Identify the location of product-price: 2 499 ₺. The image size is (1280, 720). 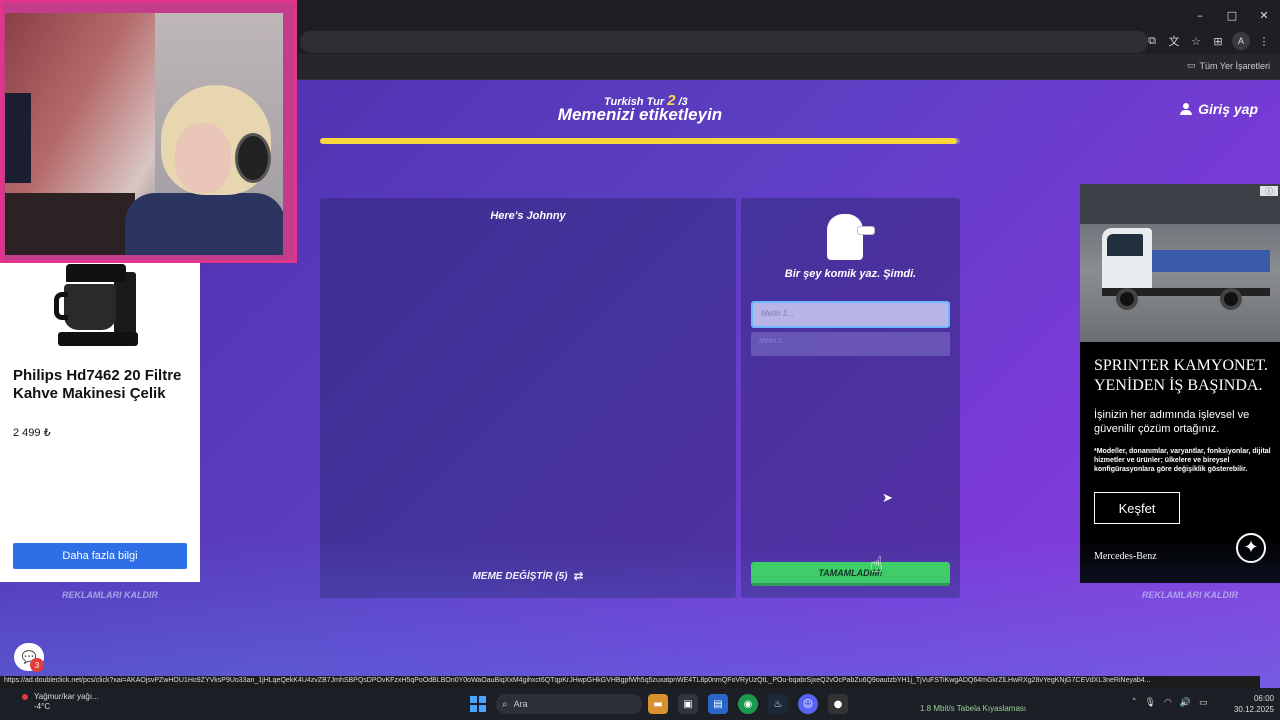
(32, 433).